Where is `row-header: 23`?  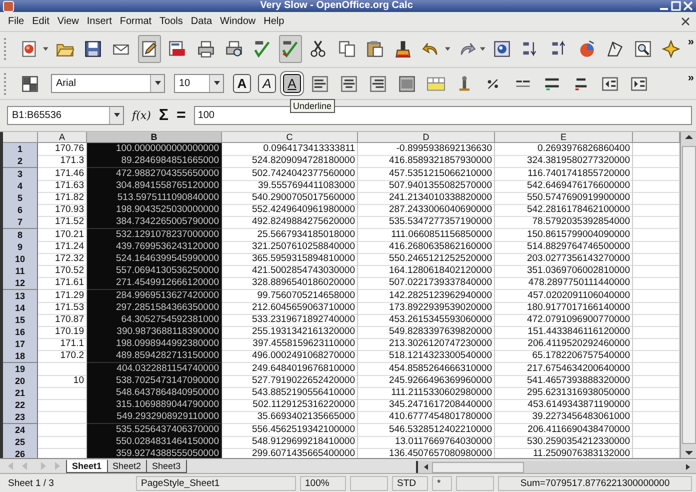 row-header: 23 is located at coordinates (20, 417).